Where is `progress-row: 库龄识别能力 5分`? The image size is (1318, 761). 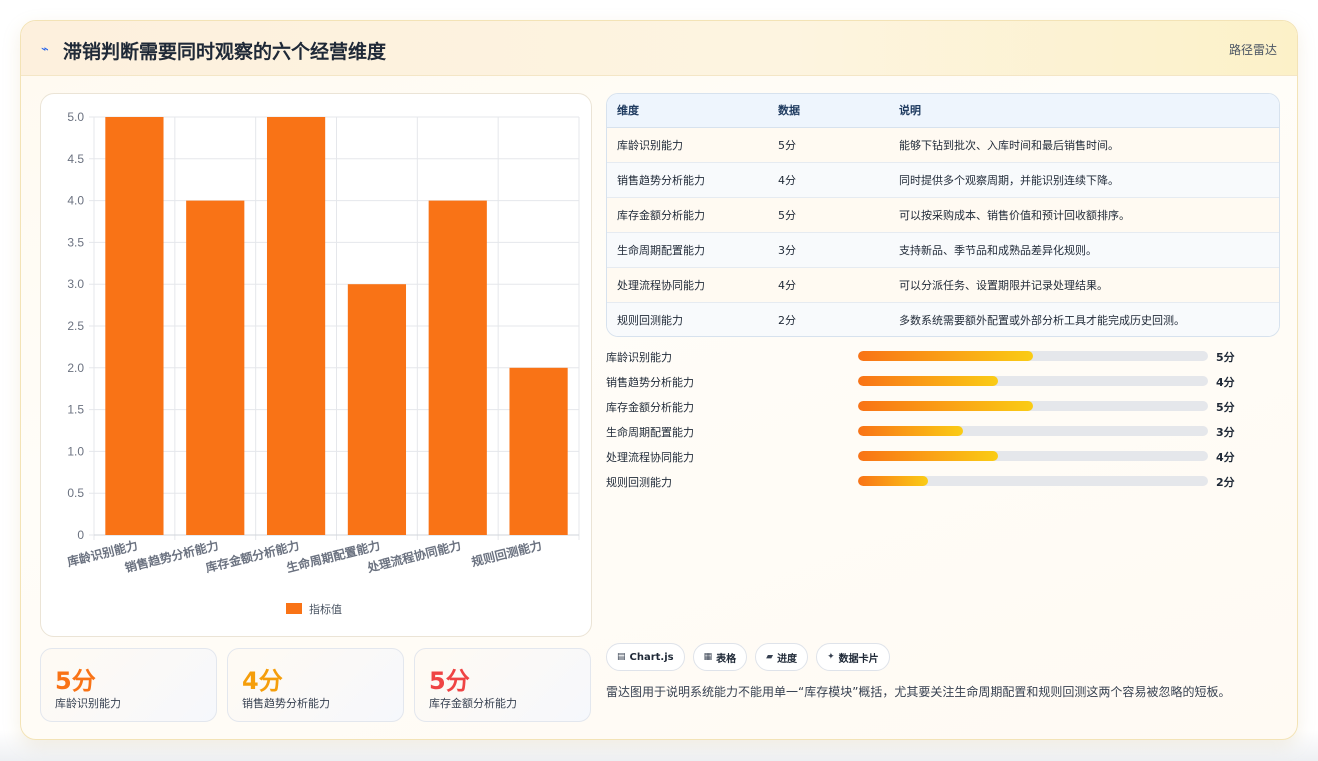
progress-row: 库龄识别能力 5分 is located at coordinates (943, 358).